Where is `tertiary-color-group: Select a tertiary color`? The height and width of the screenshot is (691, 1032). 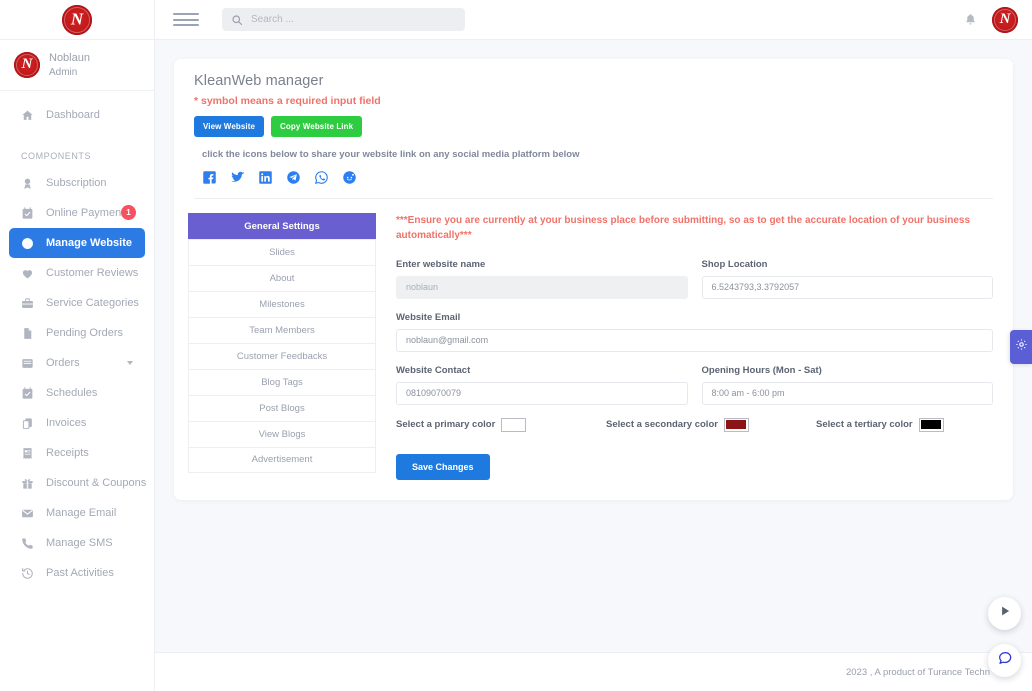
tertiary-color-group: Select a tertiary color is located at coordinates (880, 424).